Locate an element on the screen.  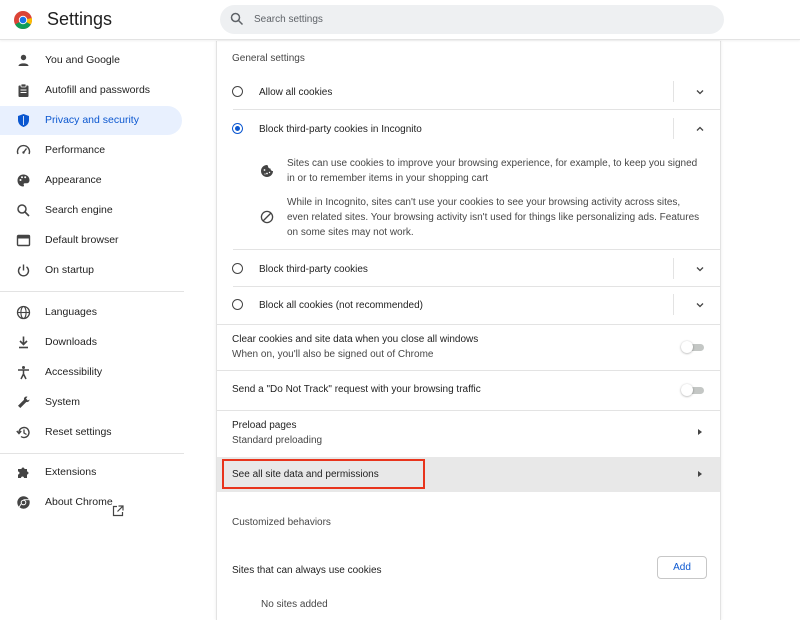
add-site-button: Add is located at coordinates (682, 567).